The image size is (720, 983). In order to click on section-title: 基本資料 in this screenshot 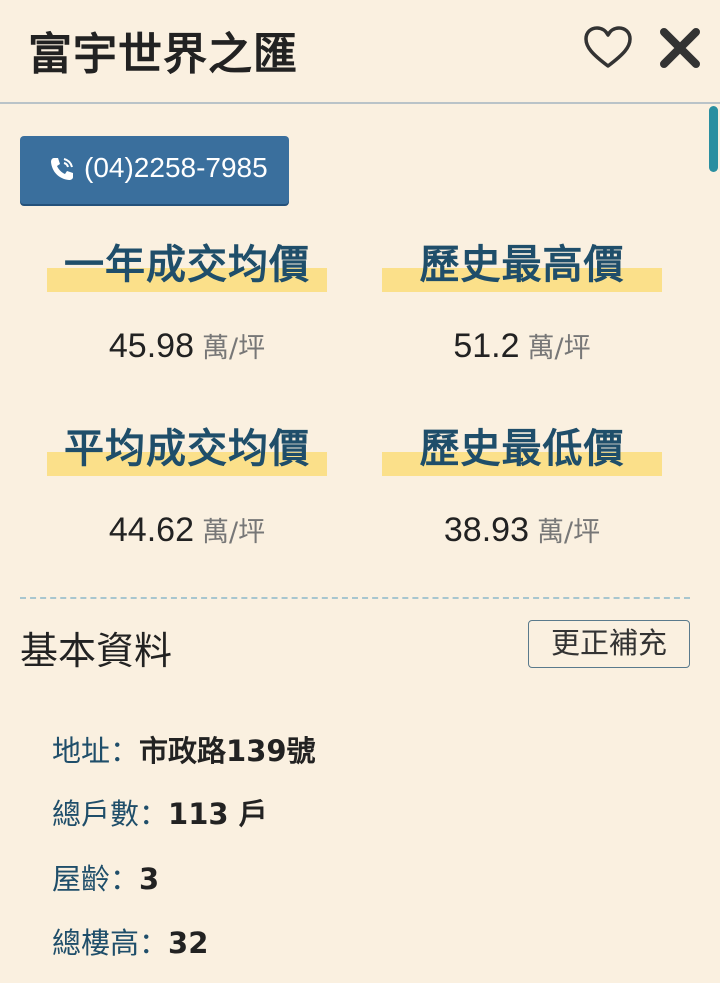, I will do `click(96, 651)`.